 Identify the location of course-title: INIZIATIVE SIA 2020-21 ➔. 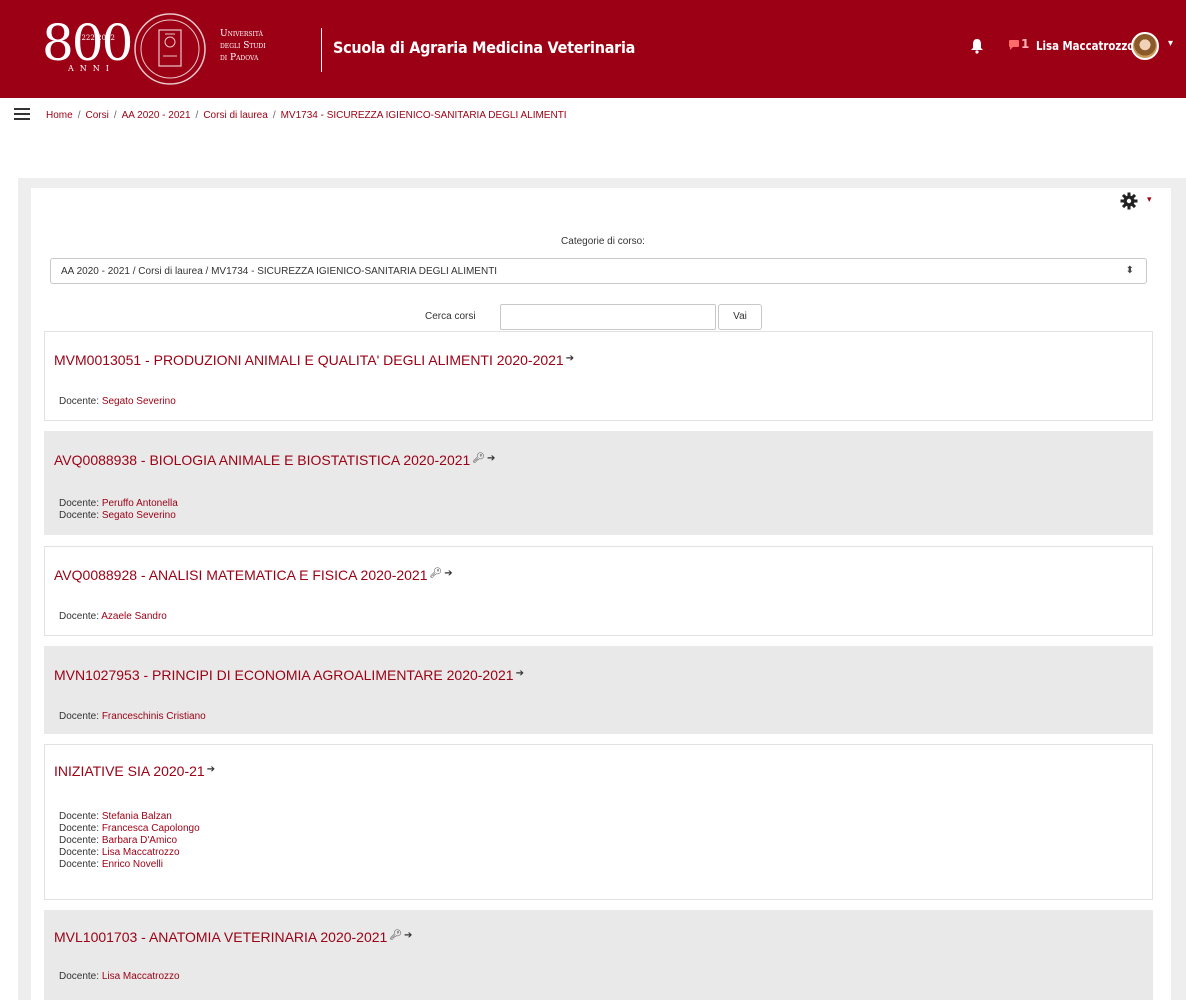
(134, 771).